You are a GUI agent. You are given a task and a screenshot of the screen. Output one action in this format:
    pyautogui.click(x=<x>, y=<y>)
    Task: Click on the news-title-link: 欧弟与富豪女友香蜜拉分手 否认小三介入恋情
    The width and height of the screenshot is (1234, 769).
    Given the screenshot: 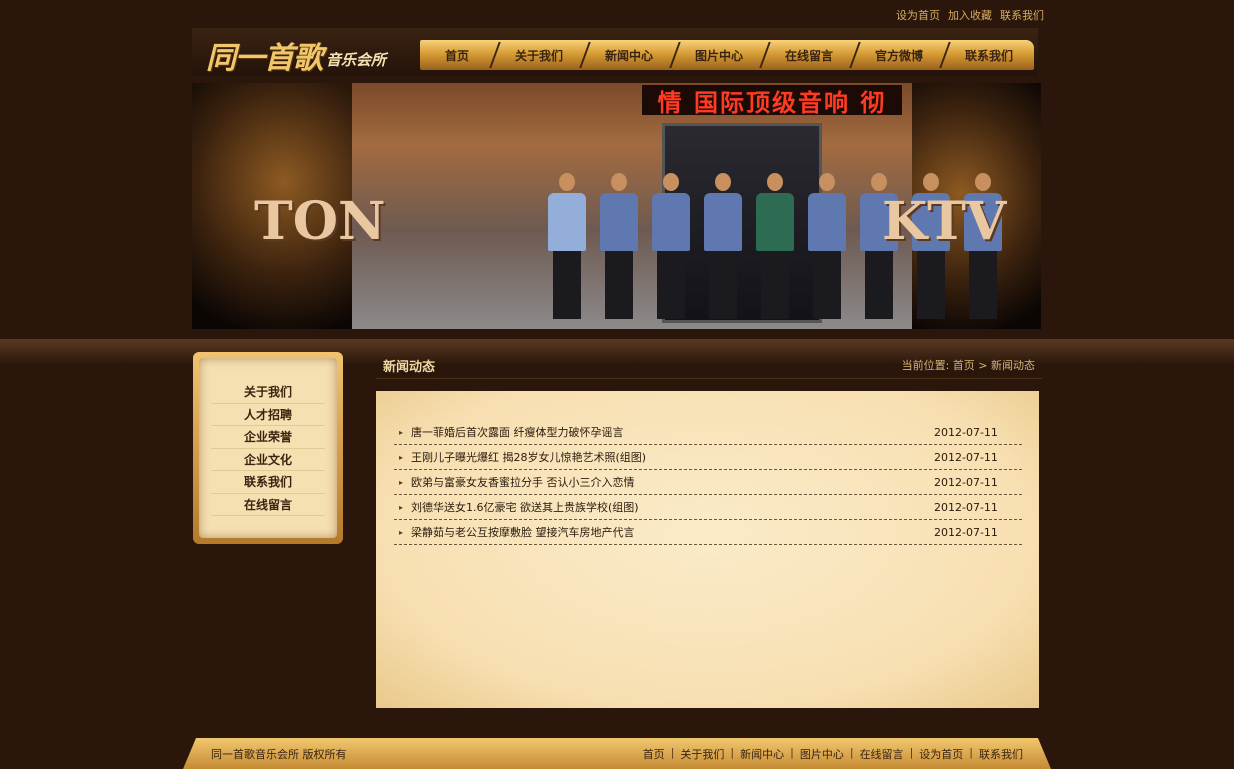 What is the action you would take?
    pyautogui.click(x=671, y=482)
    